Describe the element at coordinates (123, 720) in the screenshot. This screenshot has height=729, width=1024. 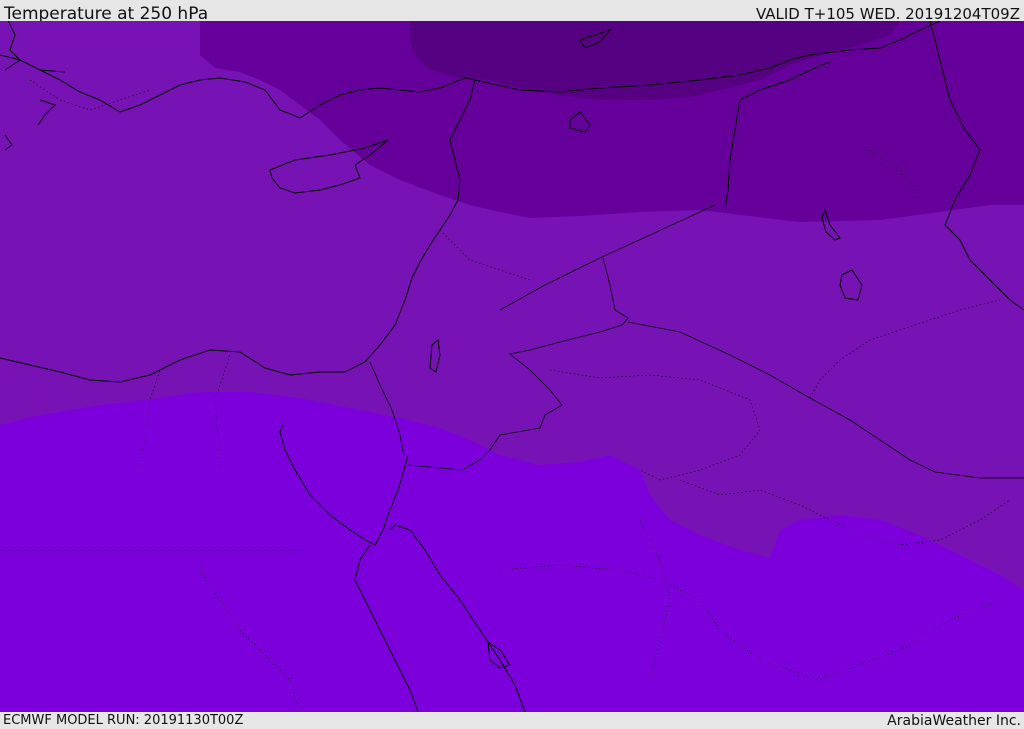
I see `model-run-label: ECMWF MODEL RUN: 20191130T00Z` at that location.